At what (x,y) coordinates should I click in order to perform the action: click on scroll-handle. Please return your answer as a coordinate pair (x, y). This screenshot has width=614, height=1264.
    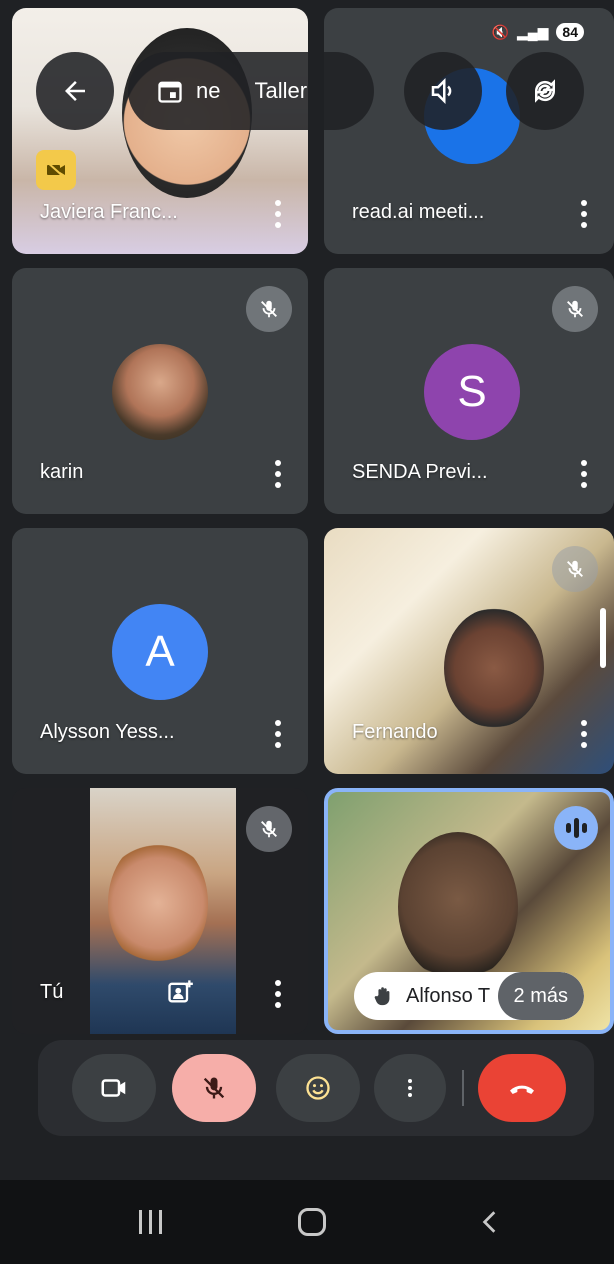
    Looking at the image, I should click on (603, 638).